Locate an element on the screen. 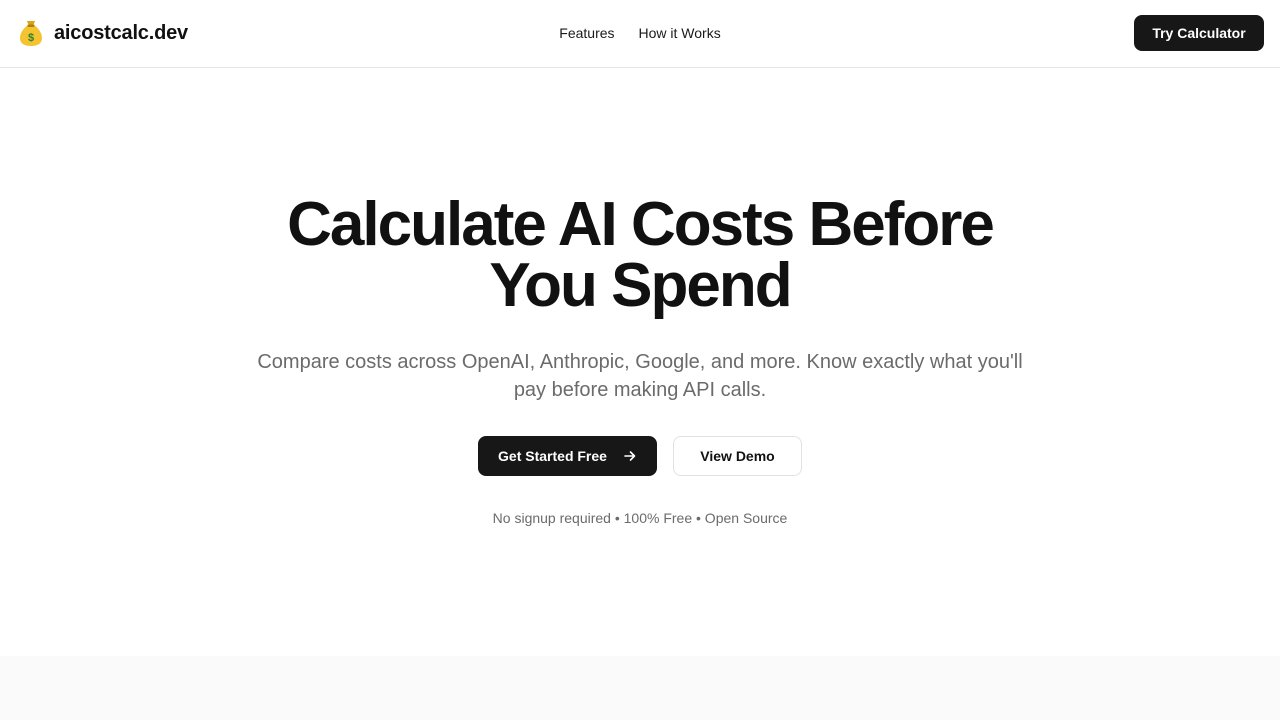  hero-title: Calculate AI Costs Before You Spend is located at coordinates (641, 255).